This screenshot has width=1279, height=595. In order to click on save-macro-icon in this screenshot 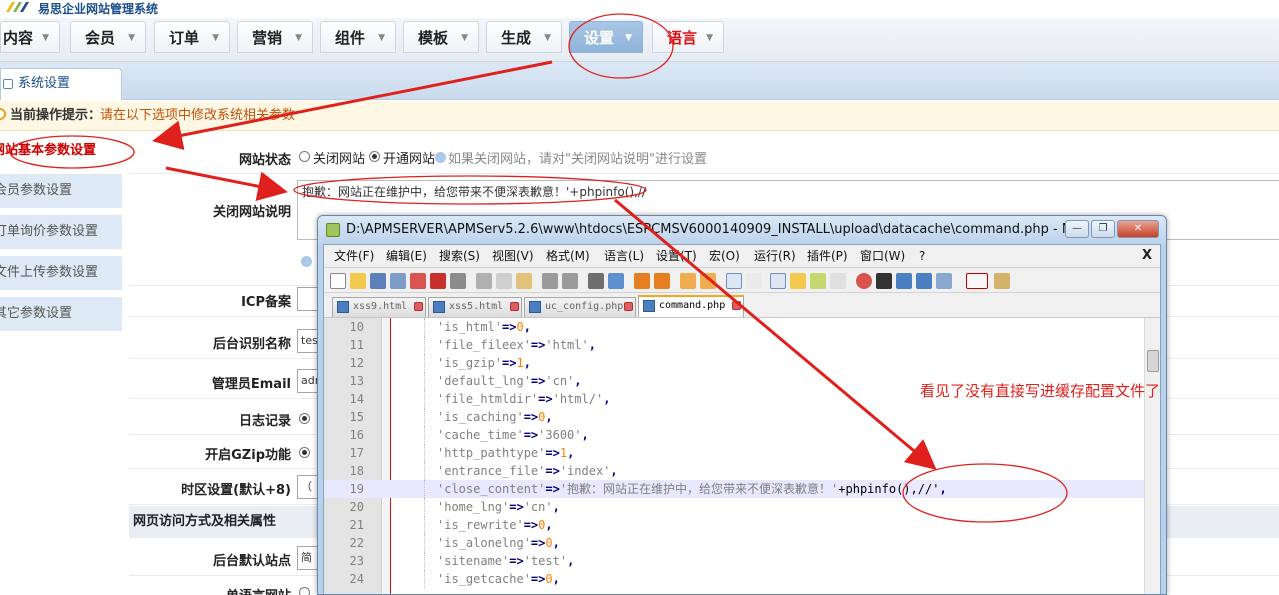, I will do `click(944, 281)`.